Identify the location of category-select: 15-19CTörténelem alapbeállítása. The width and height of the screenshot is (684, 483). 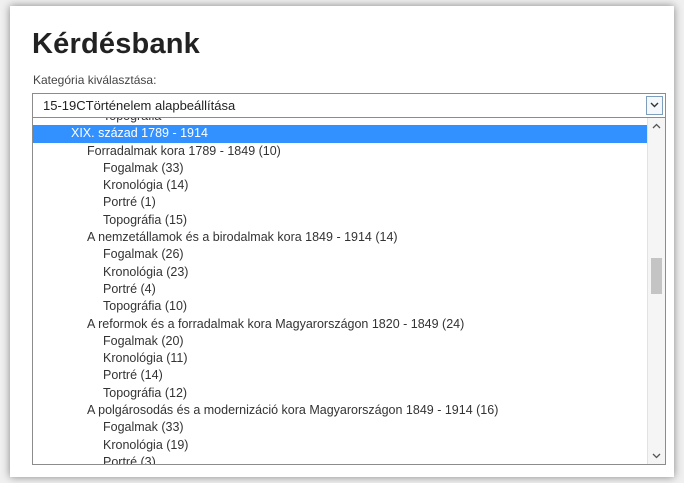
(349, 105).